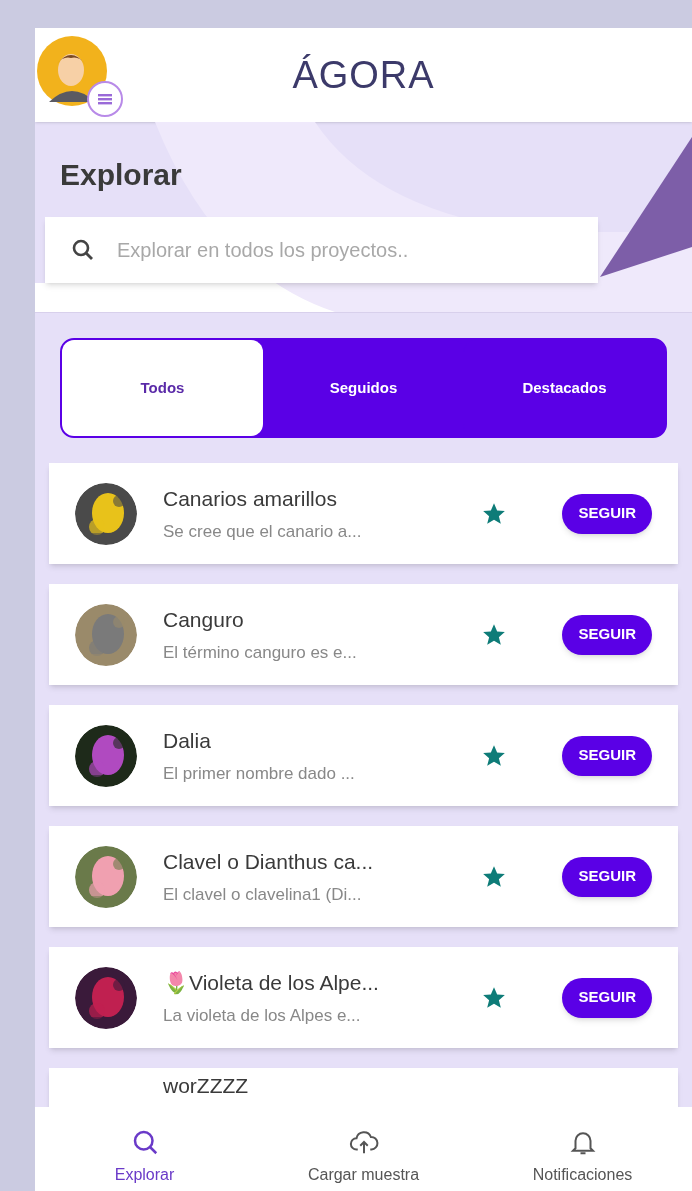  I want to click on project-title: Dalia, so click(187, 741).